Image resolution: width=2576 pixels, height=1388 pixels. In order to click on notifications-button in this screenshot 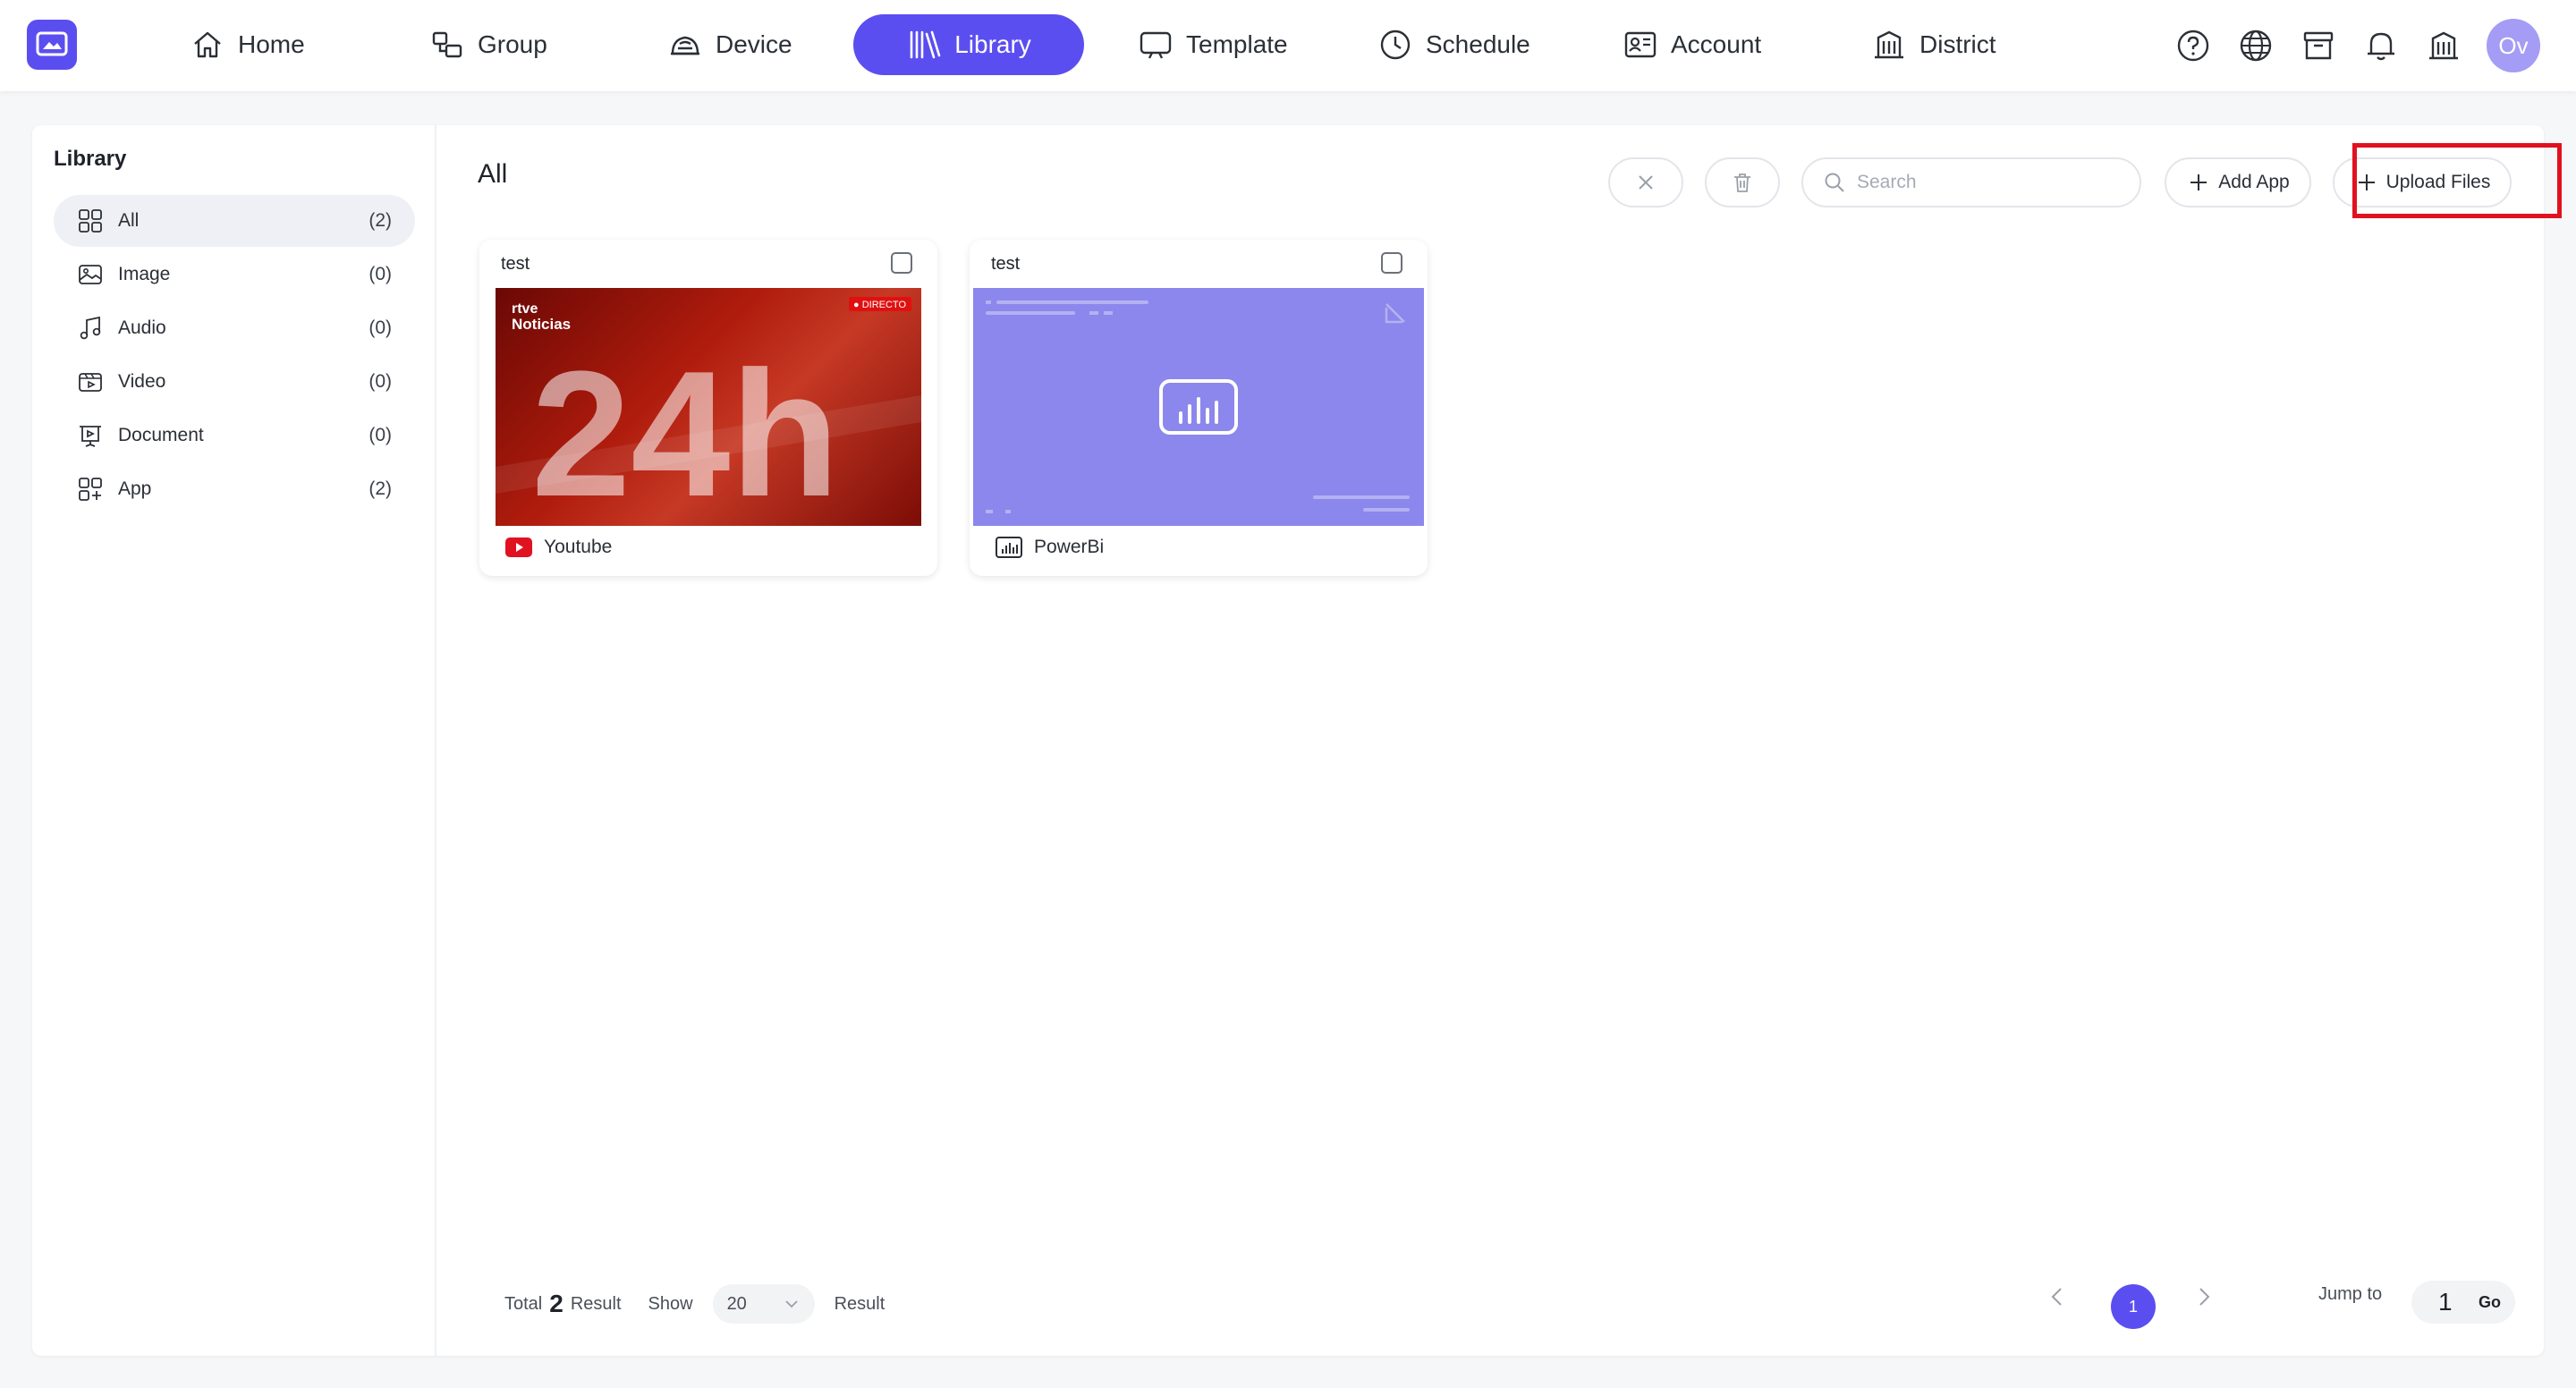, I will do `click(2381, 46)`.